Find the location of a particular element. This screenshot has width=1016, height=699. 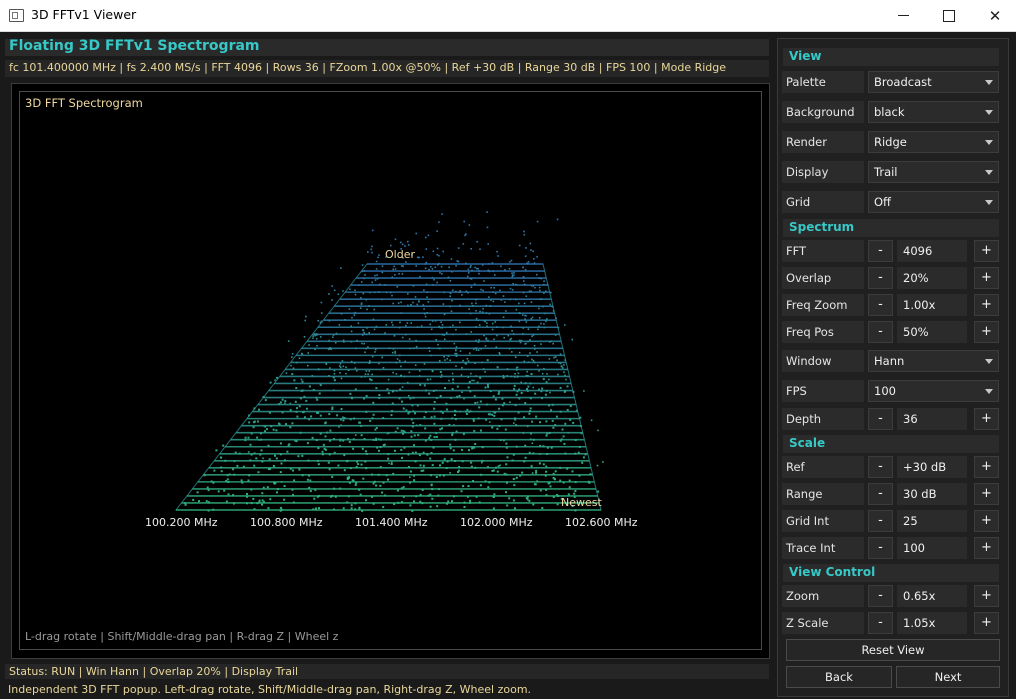

grid-int-increment-button: + is located at coordinates (986, 521).